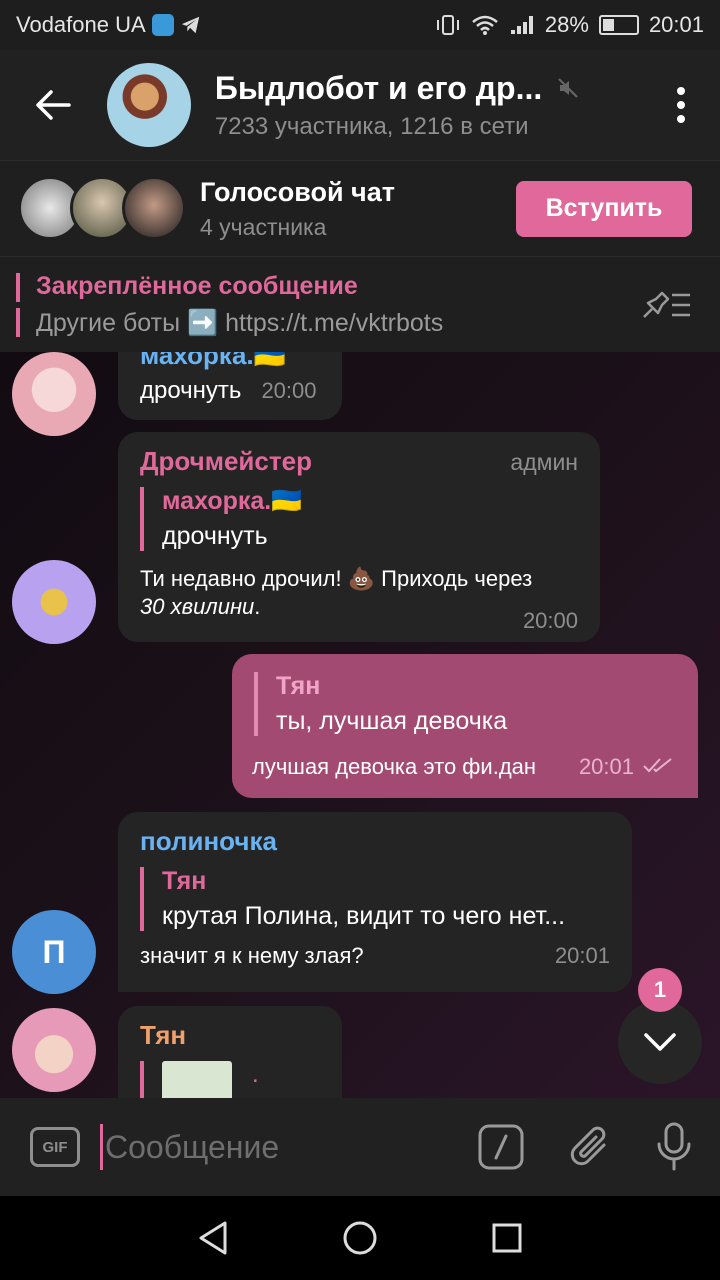 This screenshot has height=1280, width=720. I want to click on reply-text: дрочнуть, so click(215, 536).